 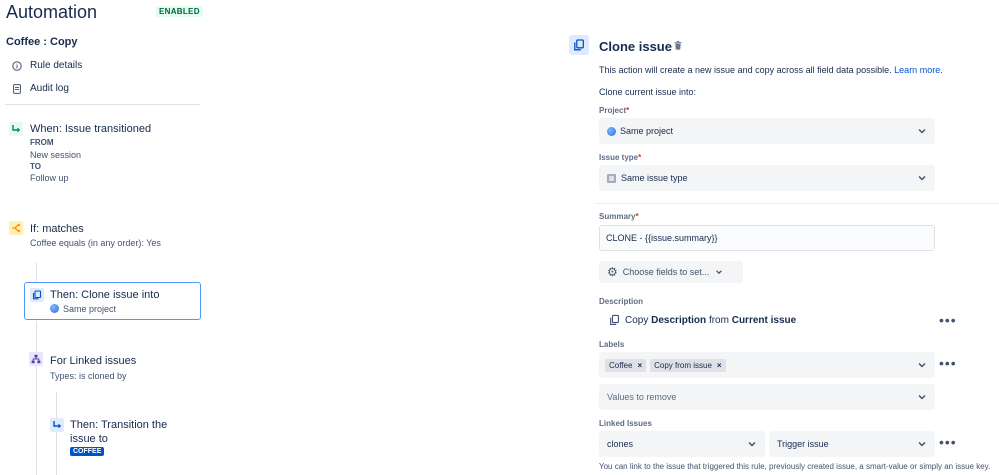 What do you see at coordinates (948, 442) in the screenshot?
I see `linked-issues-more-icon: •••` at bounding box center [948, 442].